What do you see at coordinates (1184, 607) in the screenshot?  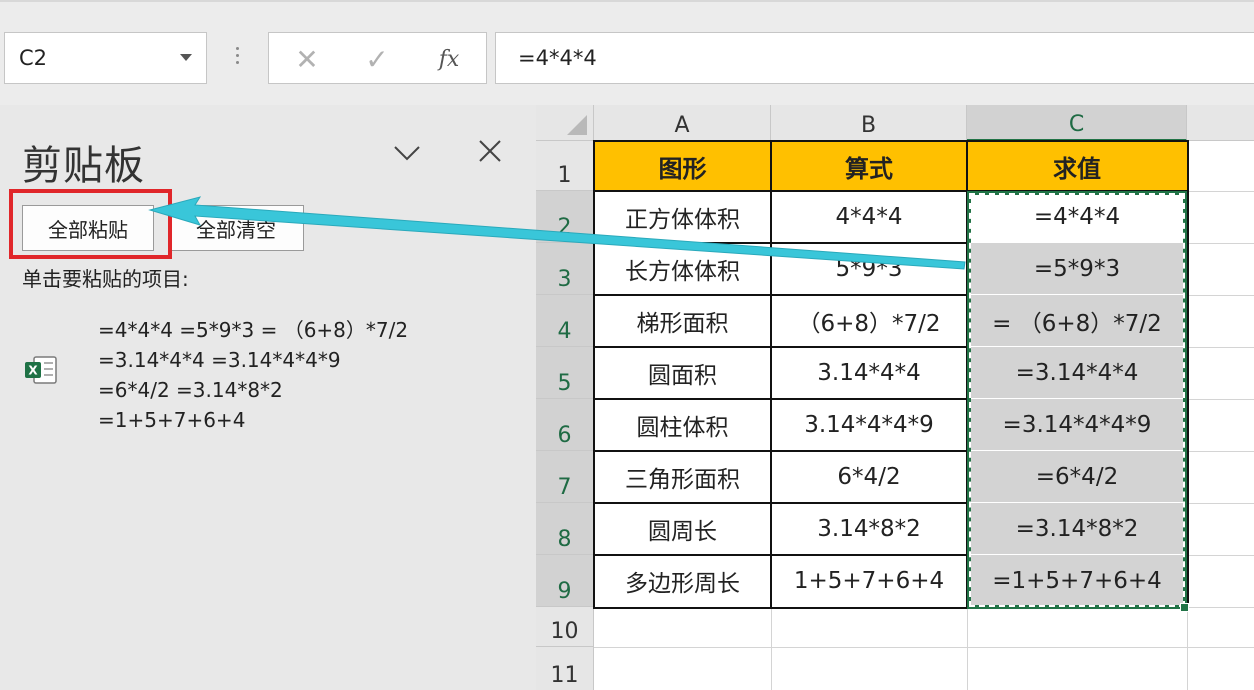 I see `fill-handle` at bounding box center [1184, 607].